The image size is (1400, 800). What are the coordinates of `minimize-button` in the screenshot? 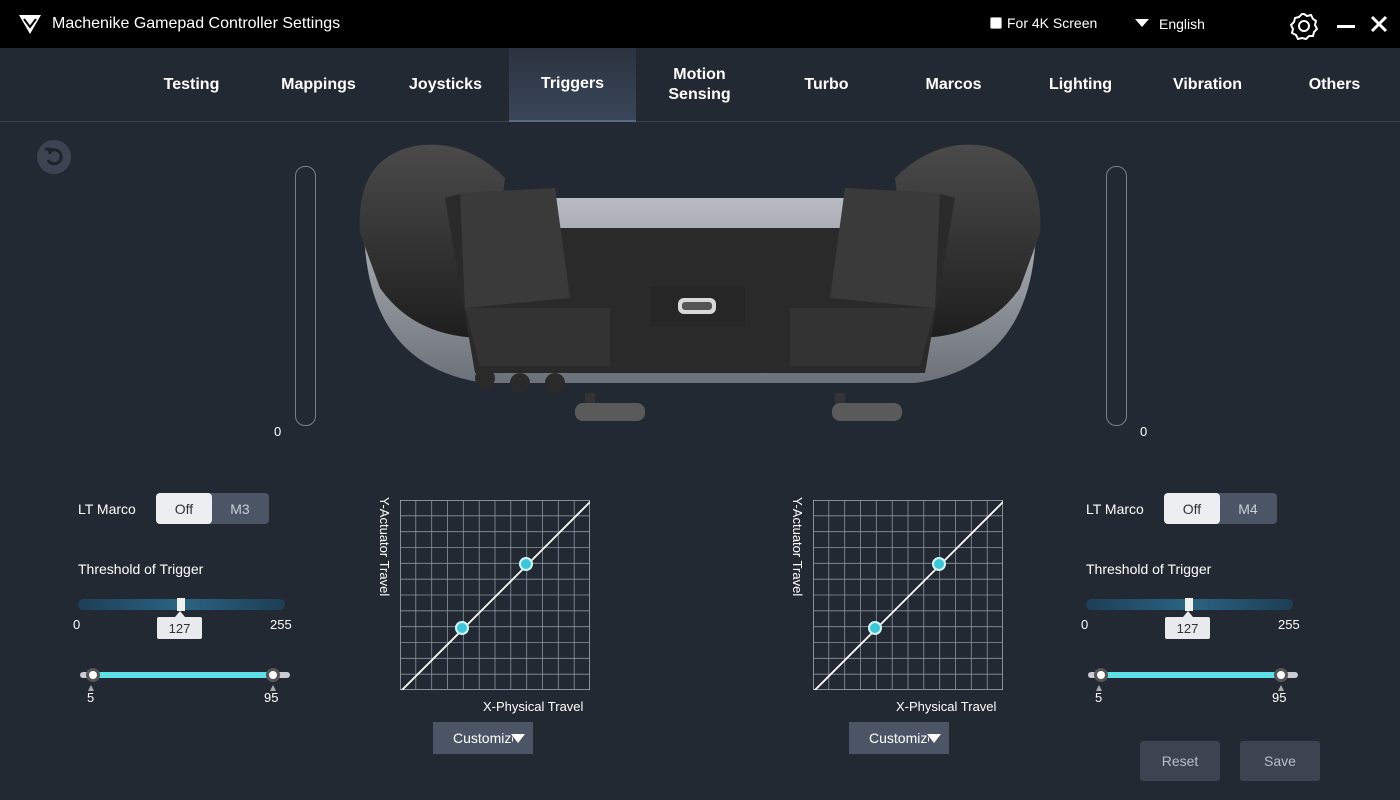 It's located at (1346, 26).